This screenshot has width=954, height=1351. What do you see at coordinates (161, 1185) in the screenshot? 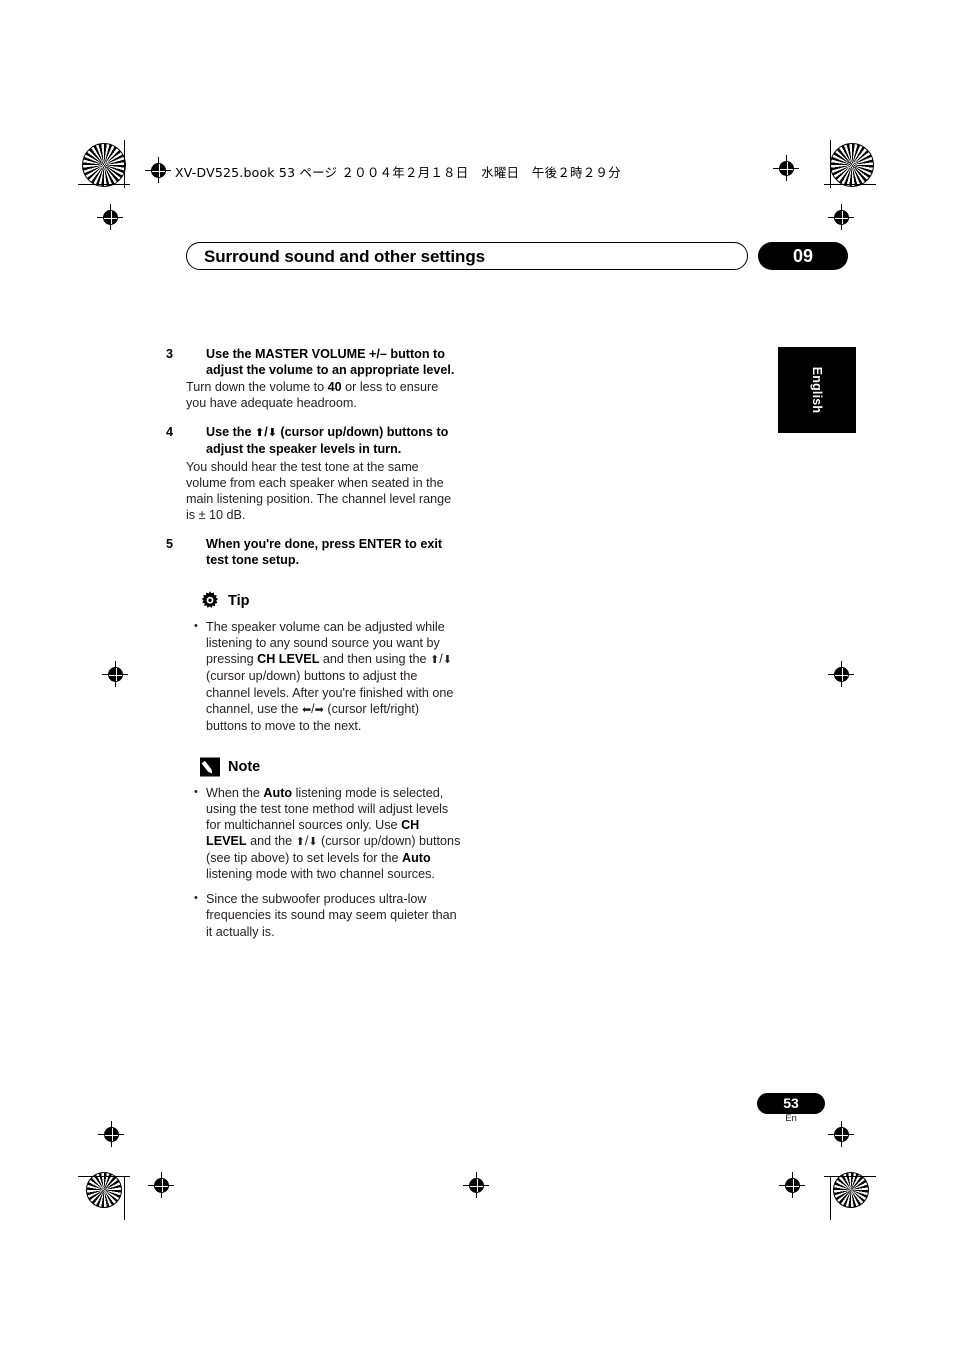
I see `registration-mark-bottom-left` at bounding box center [161, 1185].